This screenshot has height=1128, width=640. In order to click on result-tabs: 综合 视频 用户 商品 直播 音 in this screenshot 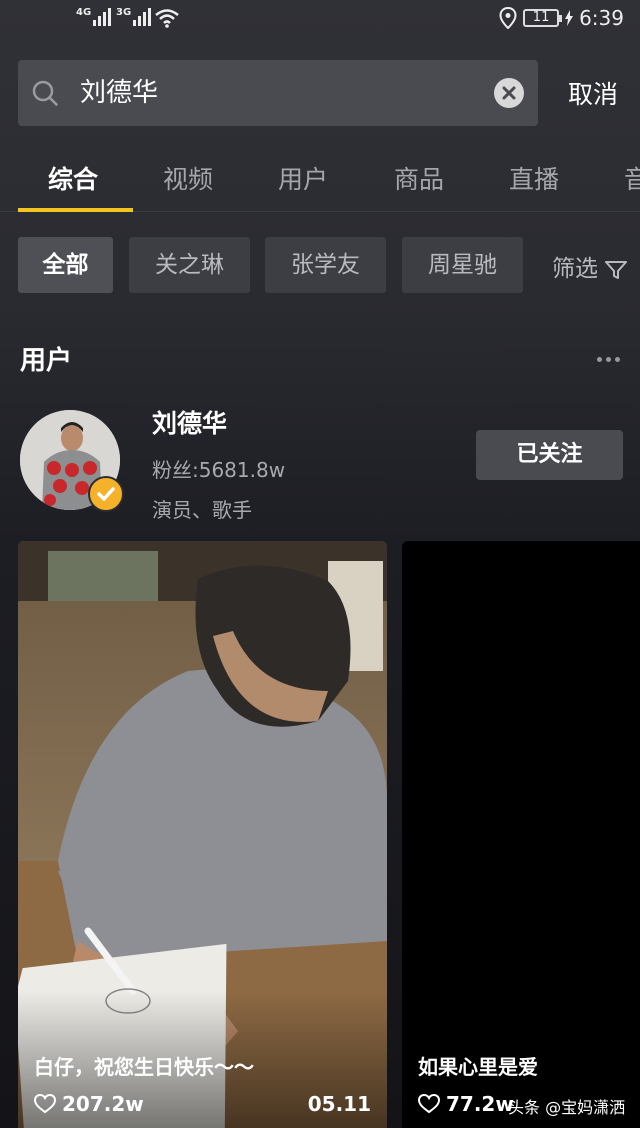, I will do `click(320, 181)`.